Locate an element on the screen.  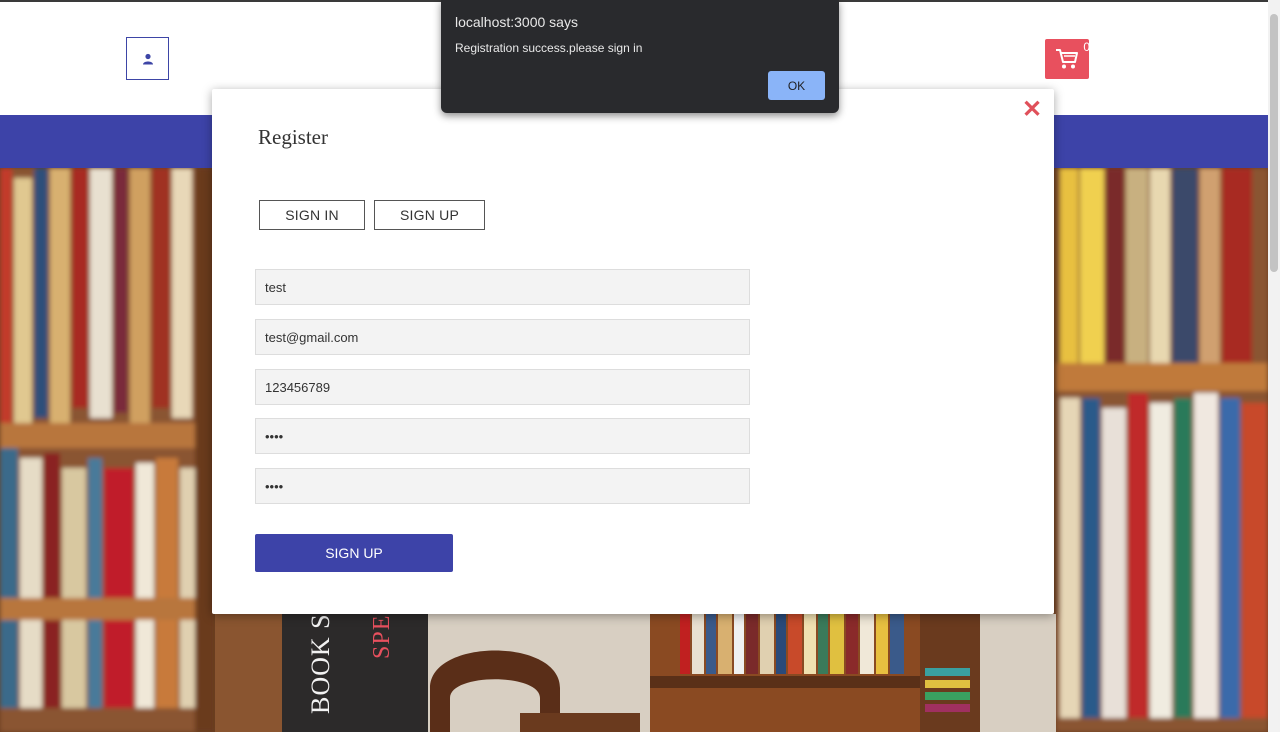
account-button is located at coordinates (147, 58).